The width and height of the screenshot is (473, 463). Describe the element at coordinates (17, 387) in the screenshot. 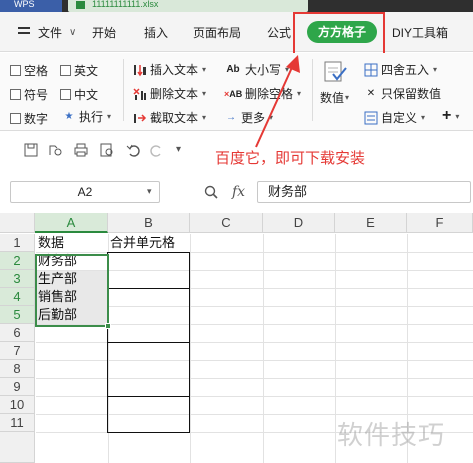

I see `row-header: 9` at that location.